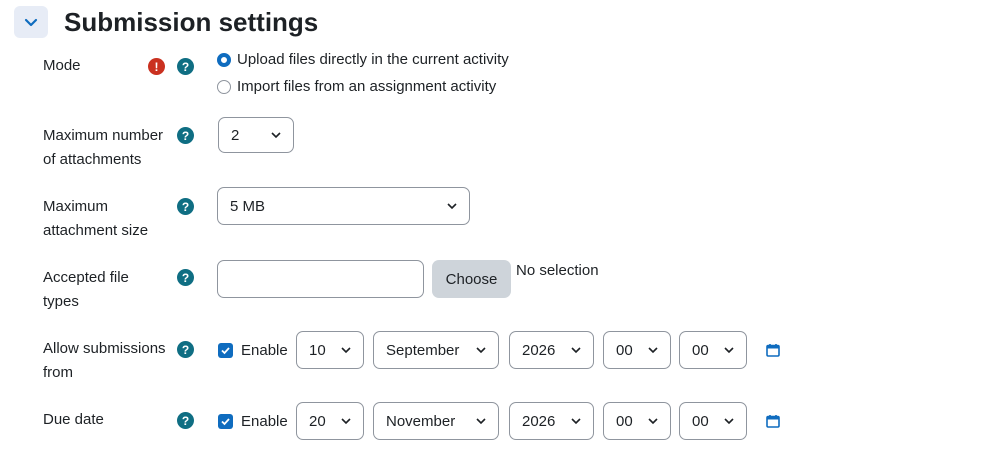 This screenshot has height=450, width=993. I want to click on file-types-input, so click(320, 279).